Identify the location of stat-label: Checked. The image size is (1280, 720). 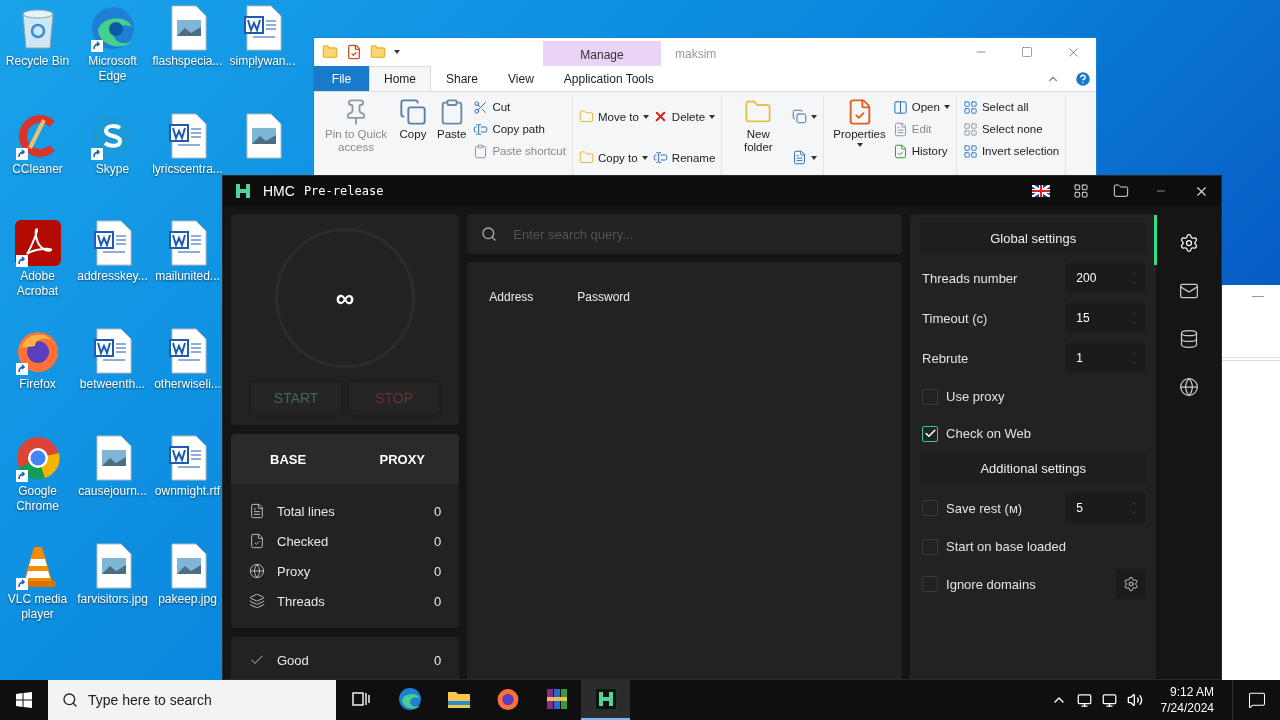
(303, 541).